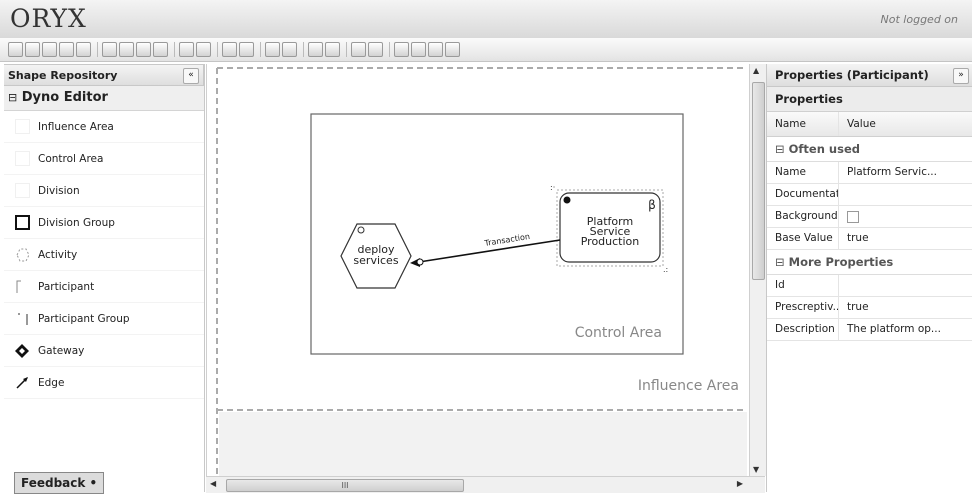 This screenshot has height=494, width=972. What do you see at coordinates (375, 260) in the screenshot?
I see `activity-label-line2: services` at bounding box center [375, 260].